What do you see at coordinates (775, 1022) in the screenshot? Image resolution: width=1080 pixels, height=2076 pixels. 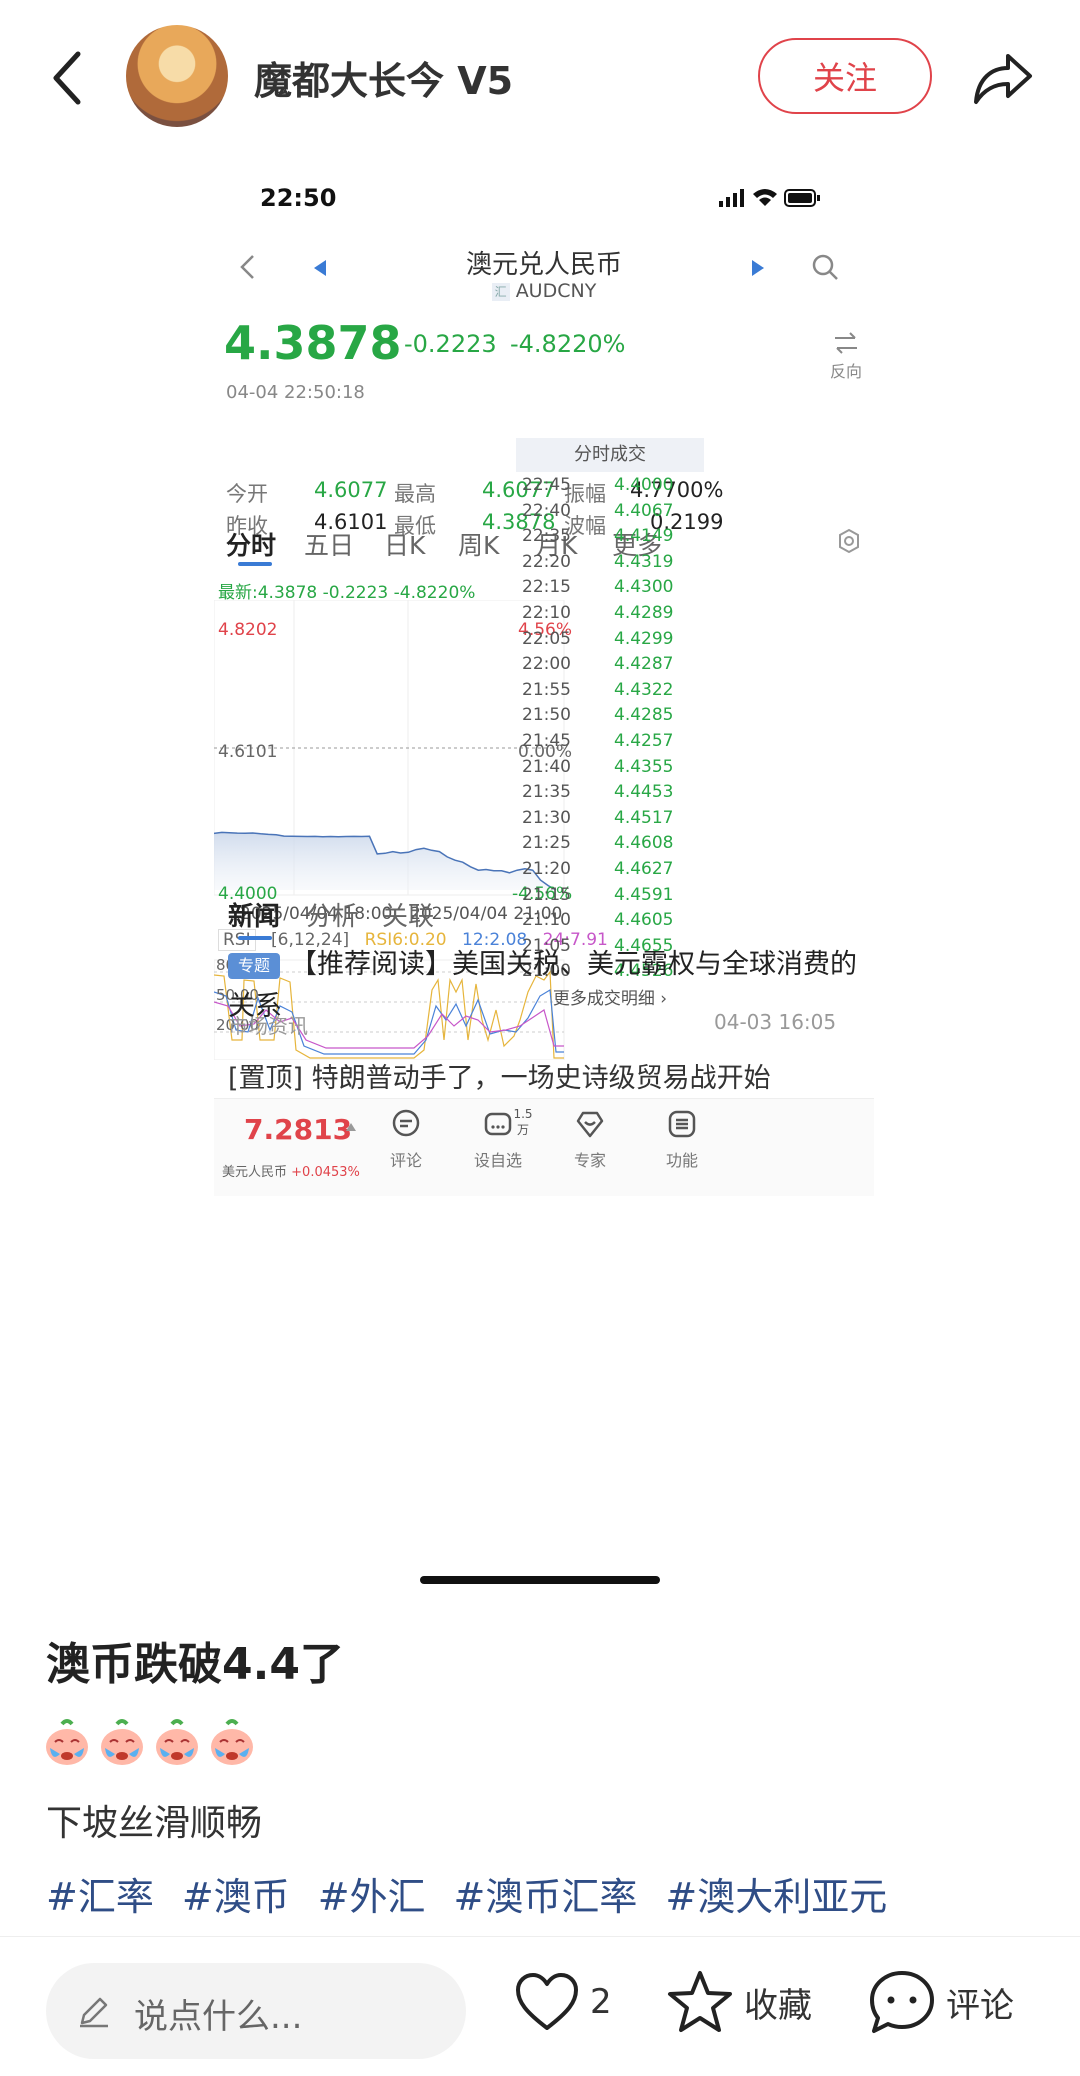 I see `news-1-time: 04-03 16:05` at bounding box center [775, 1022].